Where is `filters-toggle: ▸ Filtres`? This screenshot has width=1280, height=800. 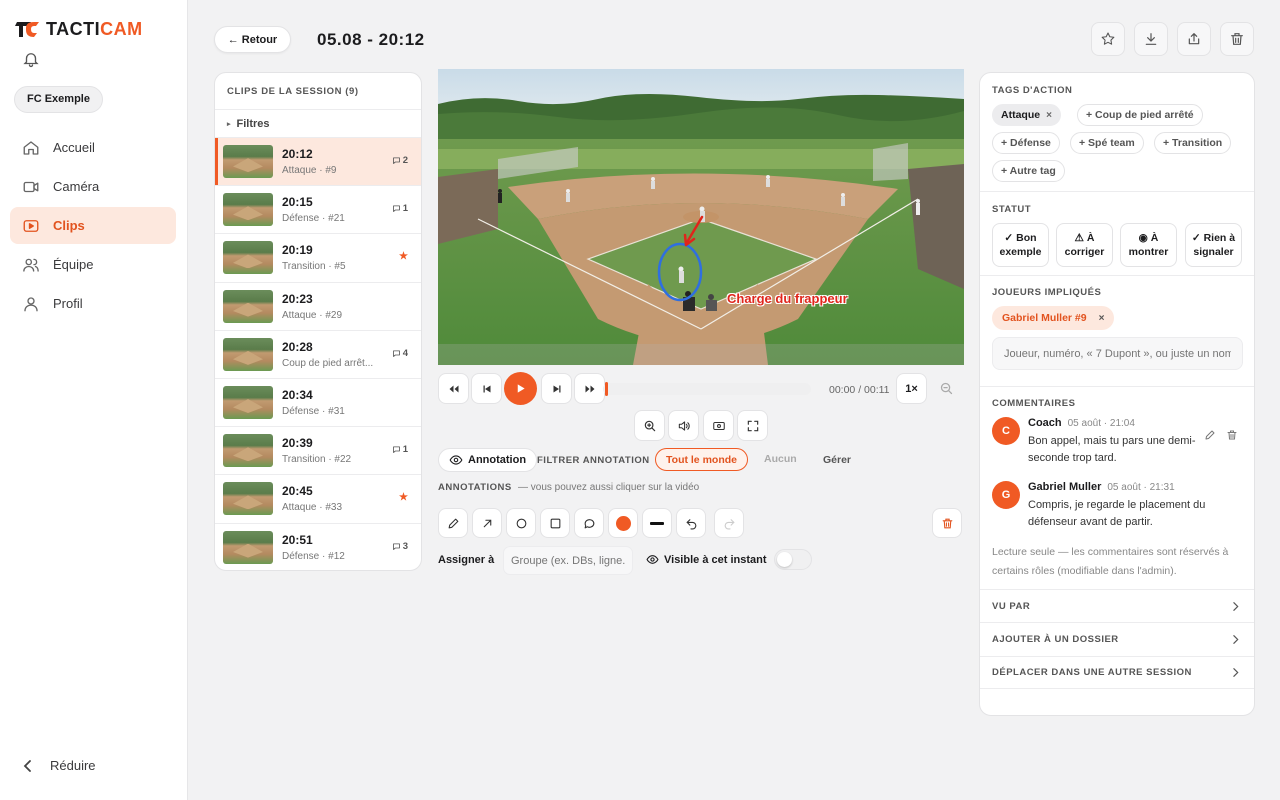 filters-toggle: ▸ Filtres is located at coordinates (318, 124).